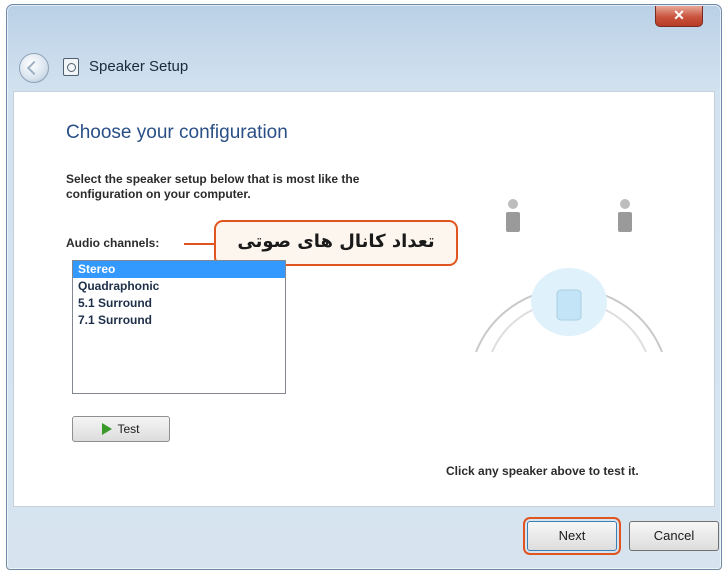 Image resolution: width=727 pixels, height=573 pixels. Describe the element at coordinates (366, 535) in the screenshot. I see `footer: Next Cancel` at that location.